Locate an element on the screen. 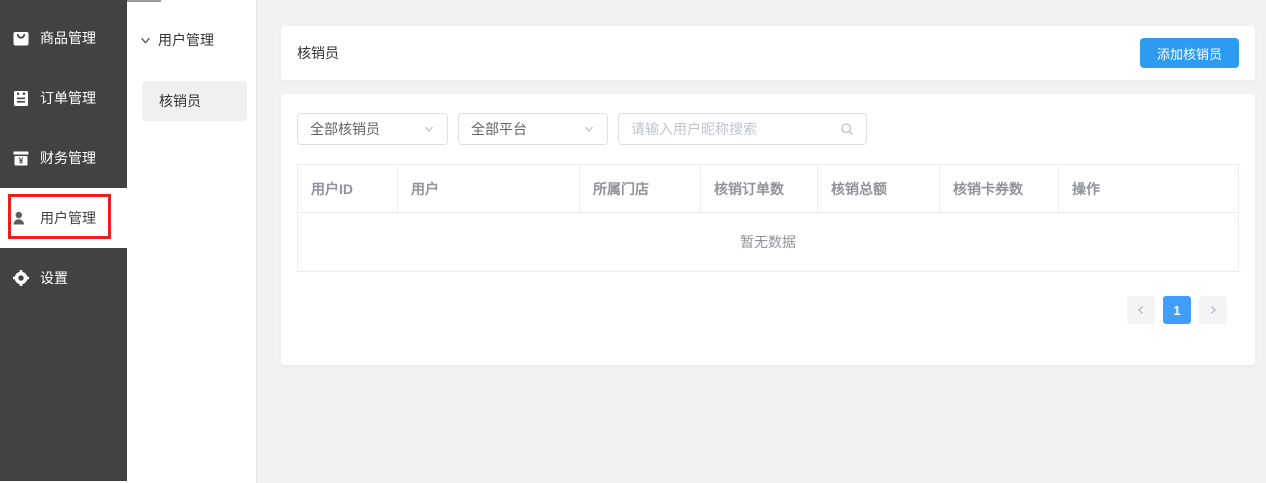 This screenshot has width=1266, height=483. column-header-order-count: 核销订单数 is located at coordinates (759, 188).